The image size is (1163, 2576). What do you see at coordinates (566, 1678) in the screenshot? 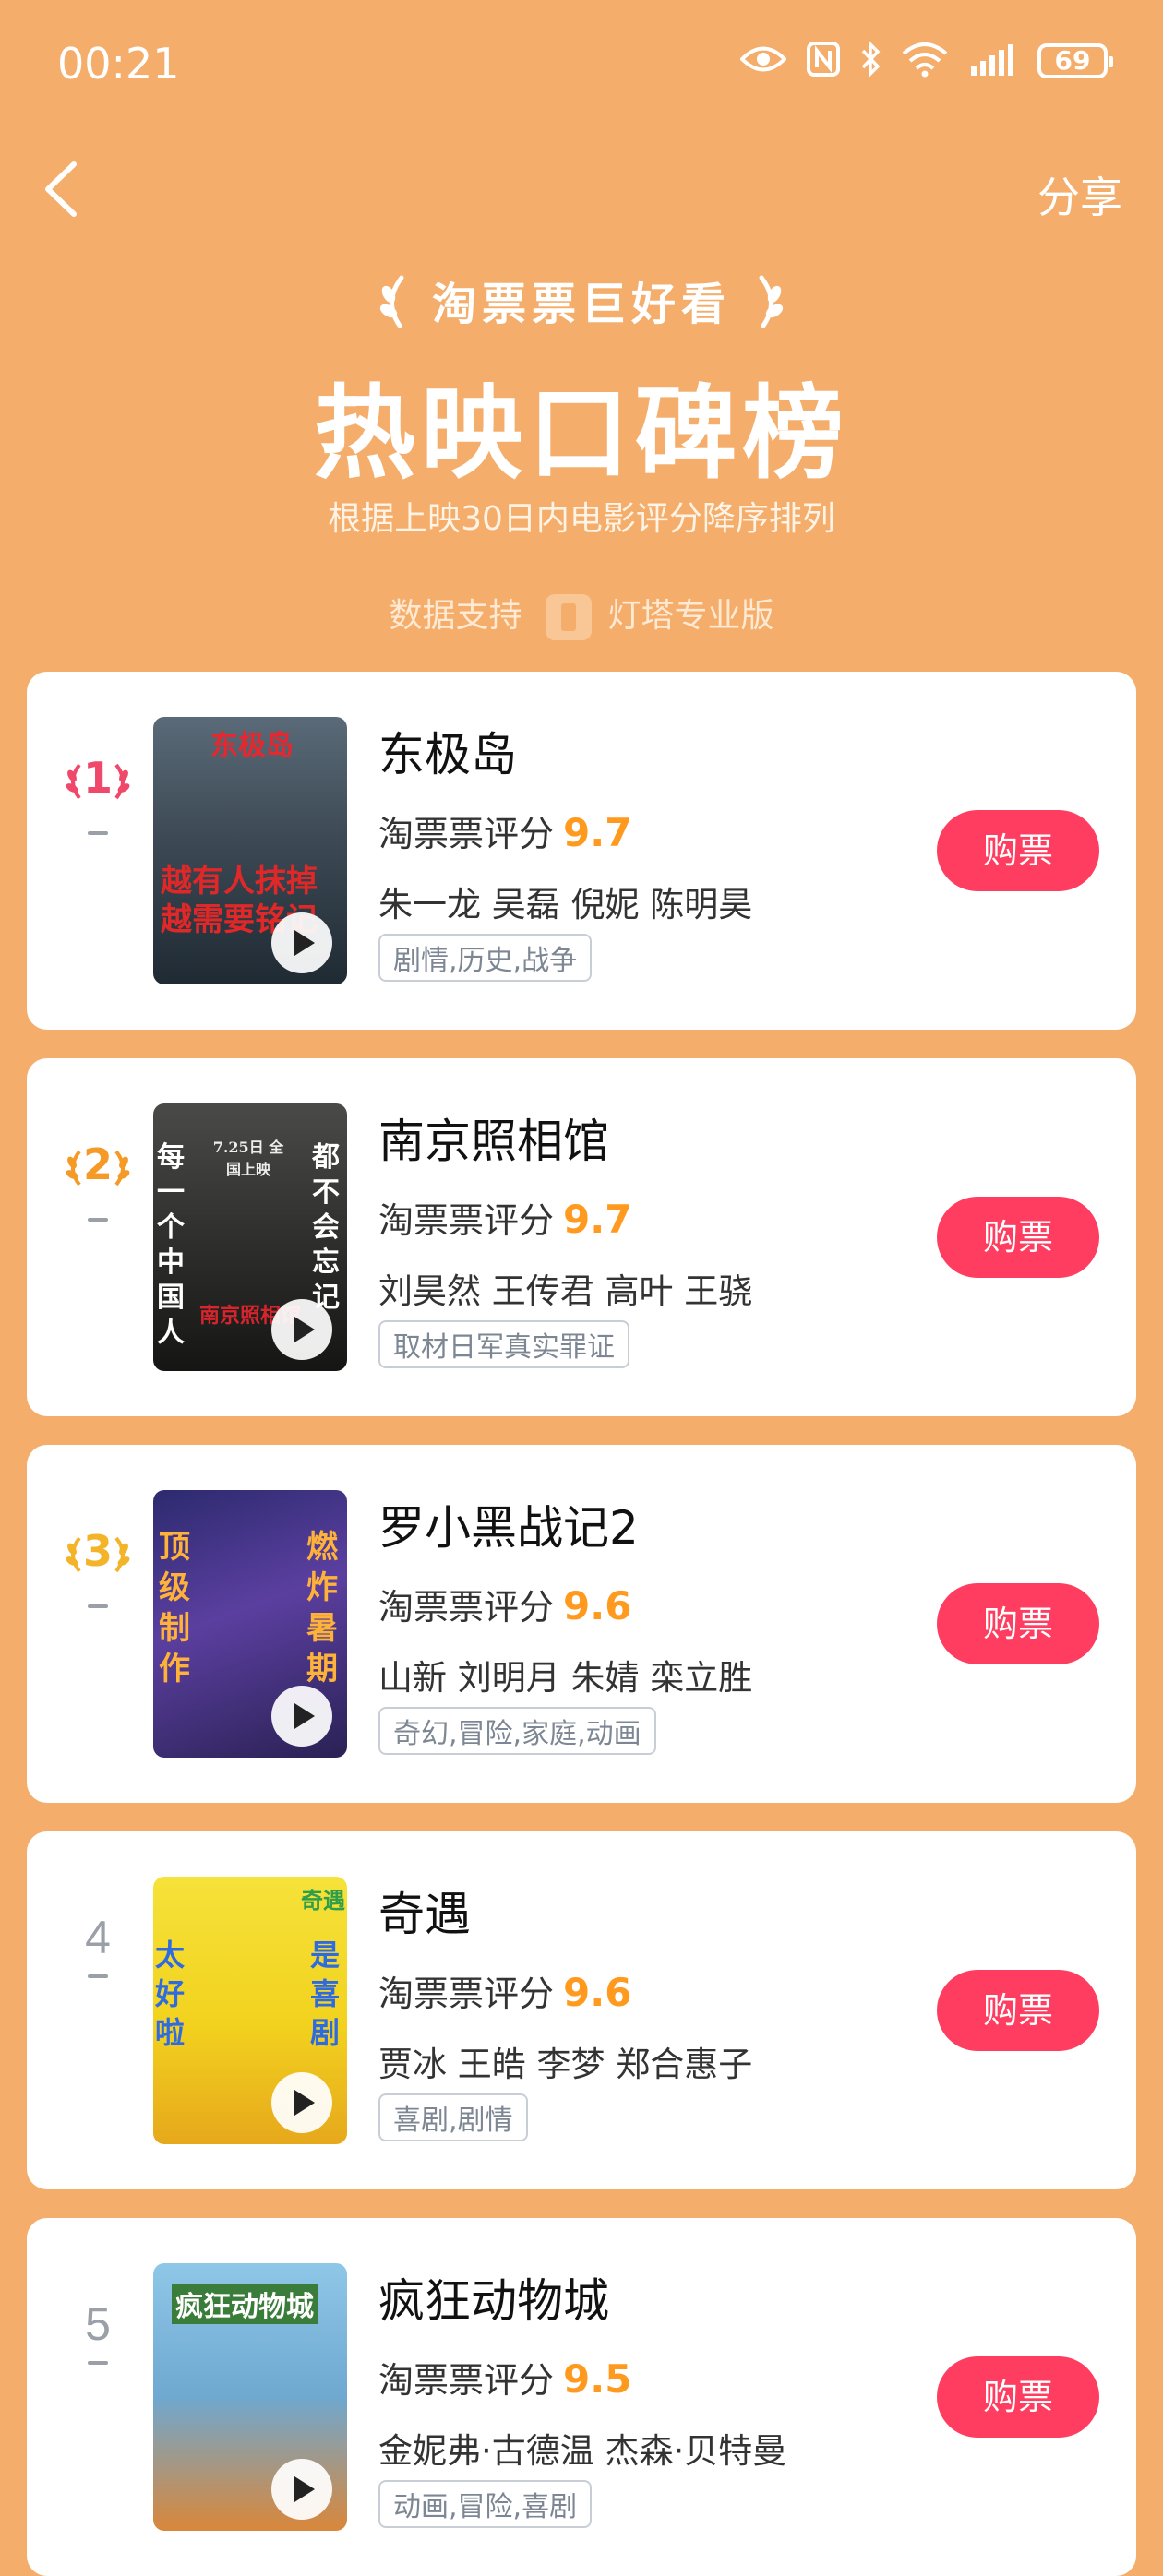
I see `movie-cast: 山新 刘明月 朱婧 栾立胜` at bounding box center [566, 1678].